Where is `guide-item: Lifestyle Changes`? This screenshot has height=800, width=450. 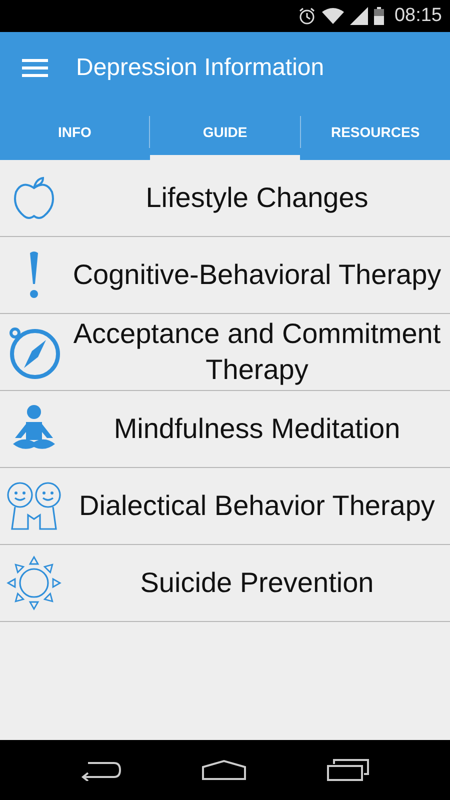
guide-item: Lifestyle Changes is located at coordinates (225, 198).